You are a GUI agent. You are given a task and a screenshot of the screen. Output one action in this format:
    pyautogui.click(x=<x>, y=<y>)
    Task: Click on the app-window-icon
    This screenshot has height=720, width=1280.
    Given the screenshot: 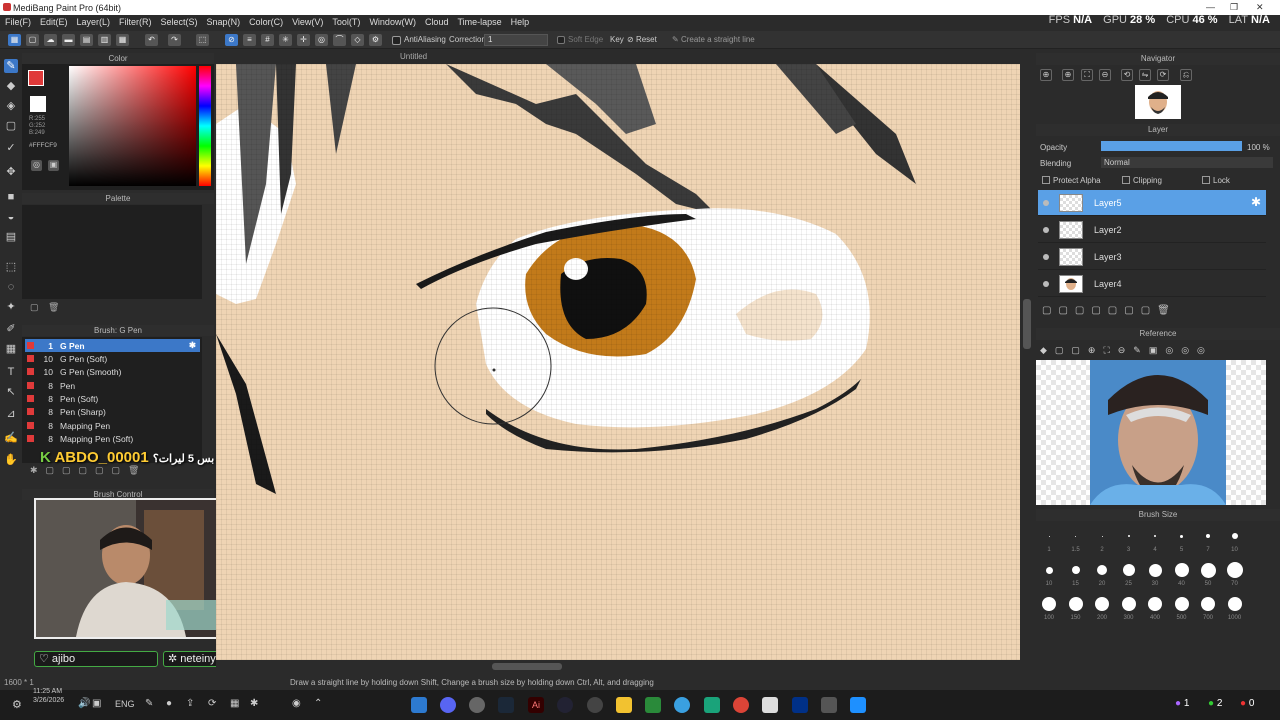 What is the action you would take?
    pyautogui.click(x=829, y=705)
    